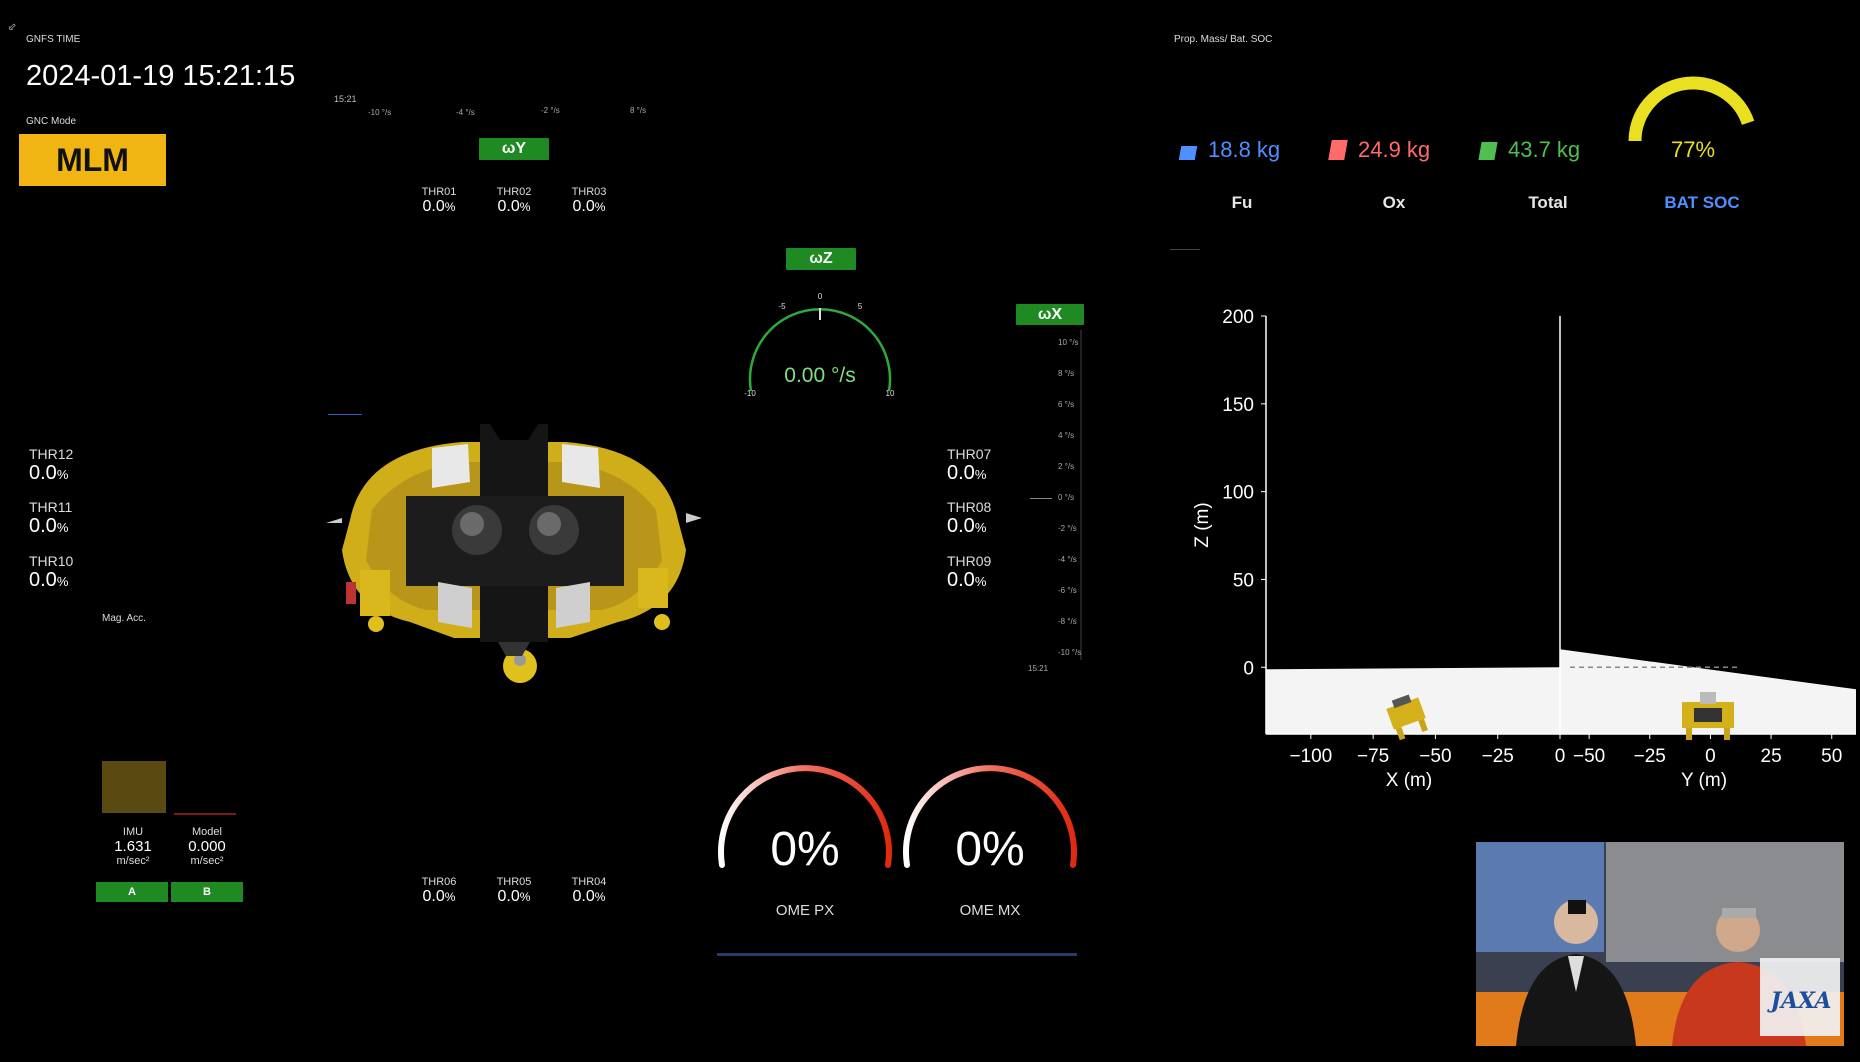 The height and width of the screenshot is (1062, 1860). I want to click on x-axis-label: X (m), so click(1409, 780).